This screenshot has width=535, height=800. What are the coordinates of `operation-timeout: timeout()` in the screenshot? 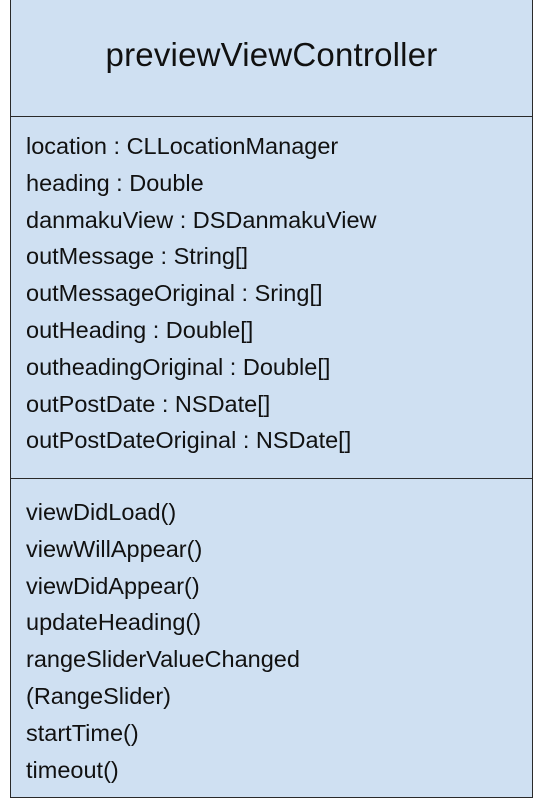 It's located at (72, 769).